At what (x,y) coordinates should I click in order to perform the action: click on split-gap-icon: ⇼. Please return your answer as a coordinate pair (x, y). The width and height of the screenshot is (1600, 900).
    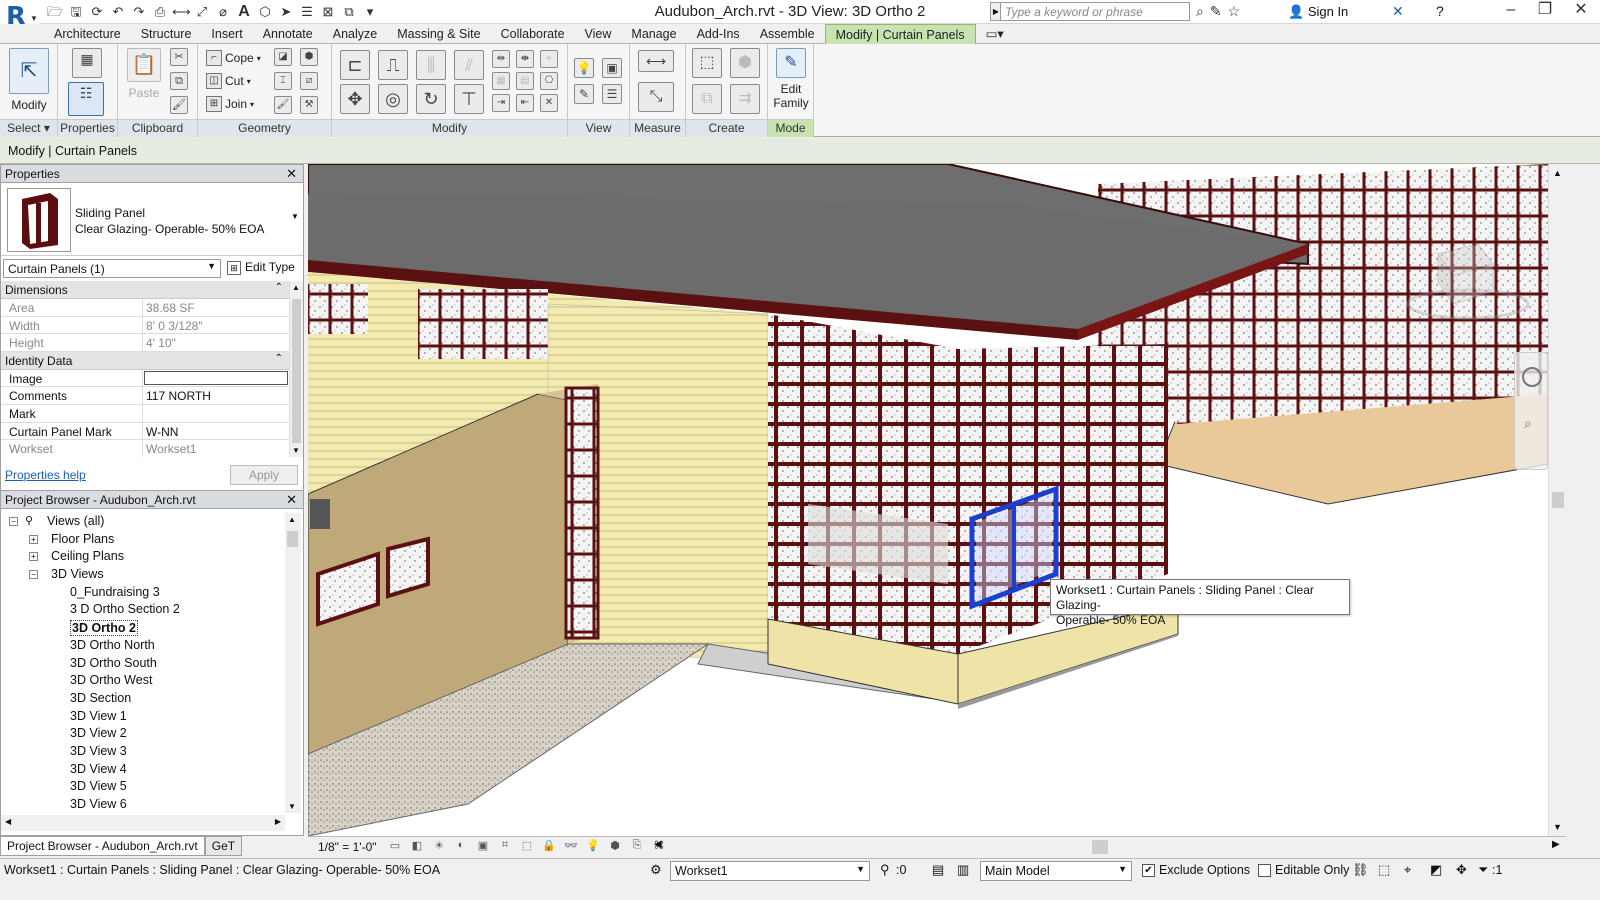
    Looking at the image, I should click on (525, 59).